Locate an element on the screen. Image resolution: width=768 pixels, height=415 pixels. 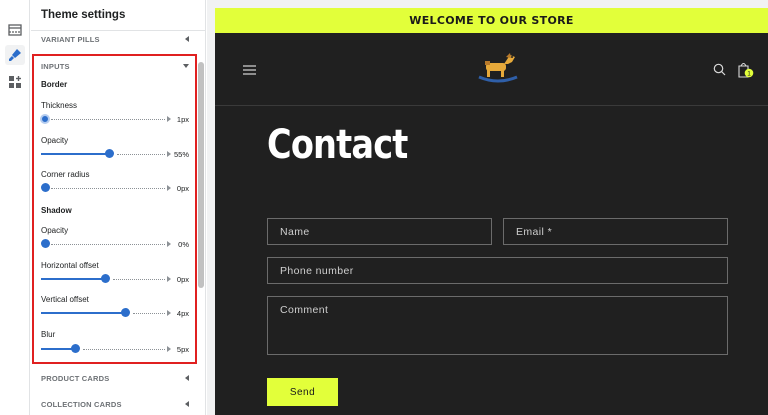
announcement-bar: WELCOME TO OUR STORE is located at coordinates (491, 20).